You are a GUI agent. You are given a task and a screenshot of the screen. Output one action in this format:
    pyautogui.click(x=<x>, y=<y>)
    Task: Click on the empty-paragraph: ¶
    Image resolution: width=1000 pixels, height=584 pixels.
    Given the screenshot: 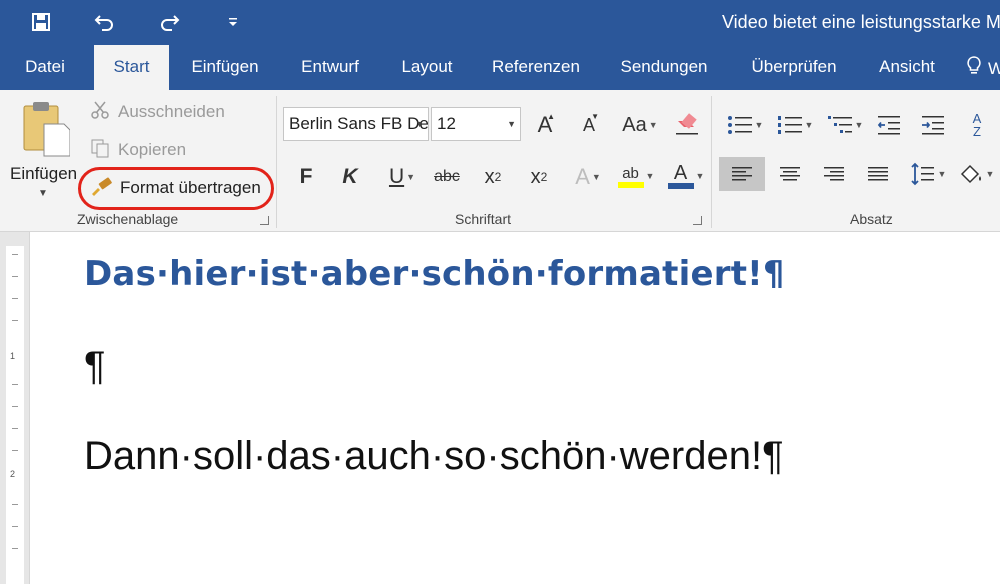 What is the action you would take?
    pyautogui.click(x=94, y=366)
    